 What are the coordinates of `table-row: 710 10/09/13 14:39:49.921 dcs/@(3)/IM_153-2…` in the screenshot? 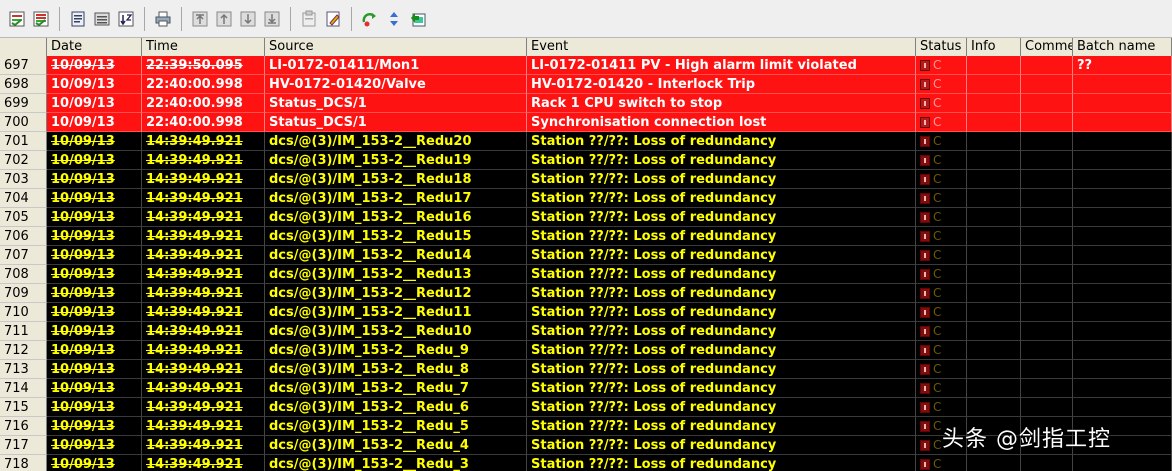 It's located at (586, 312).